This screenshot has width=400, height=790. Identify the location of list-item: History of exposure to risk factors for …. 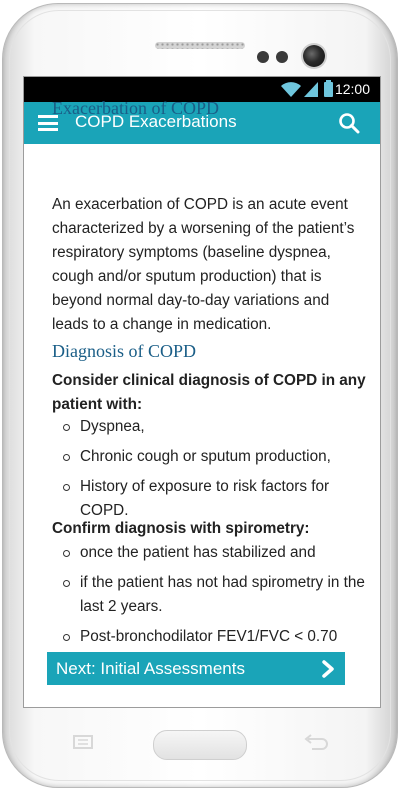
(212, 499).